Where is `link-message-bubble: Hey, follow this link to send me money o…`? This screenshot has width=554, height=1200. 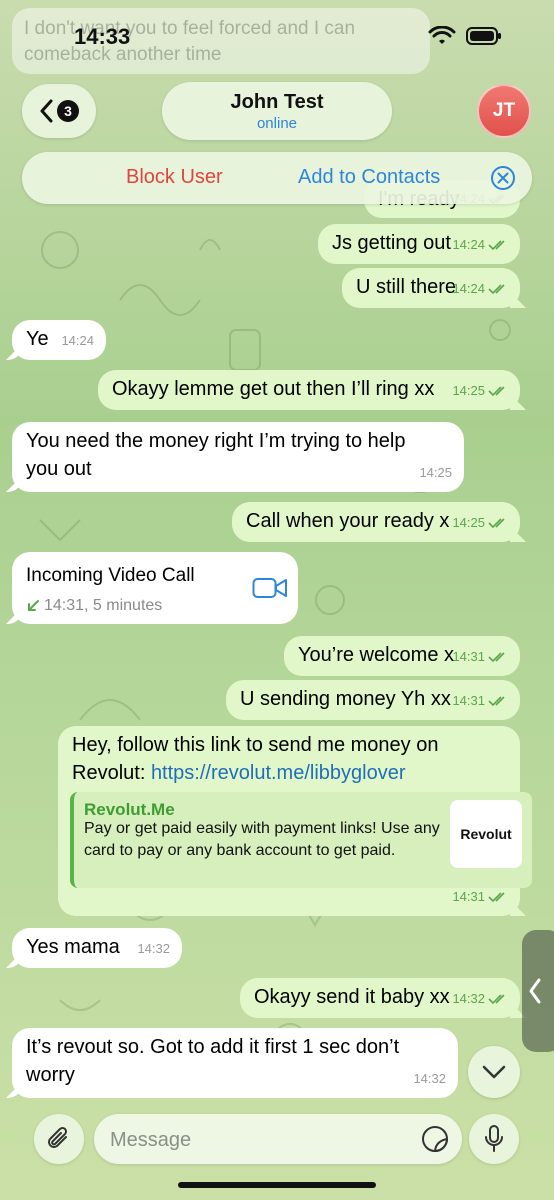 link-message-bubble: Hey, follow this link to send me money o… is located at coordinates (295, 821).